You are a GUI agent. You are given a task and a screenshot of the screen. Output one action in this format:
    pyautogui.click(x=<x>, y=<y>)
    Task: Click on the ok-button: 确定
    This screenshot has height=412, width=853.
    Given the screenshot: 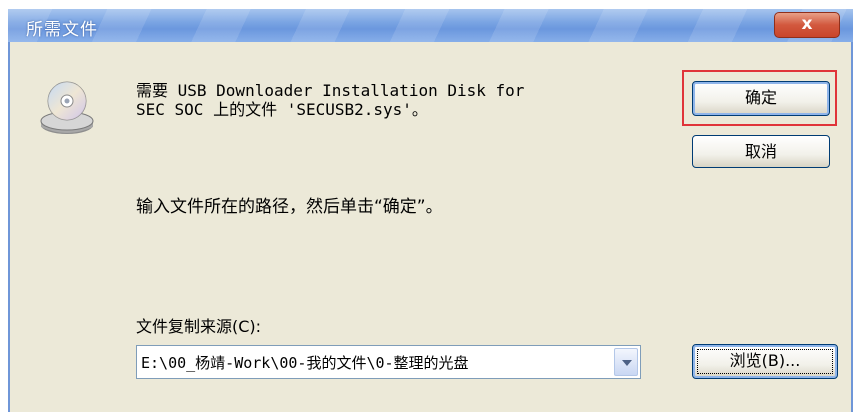 What is the action you would take?
    pyautogui.click(x=761, y=98)
    